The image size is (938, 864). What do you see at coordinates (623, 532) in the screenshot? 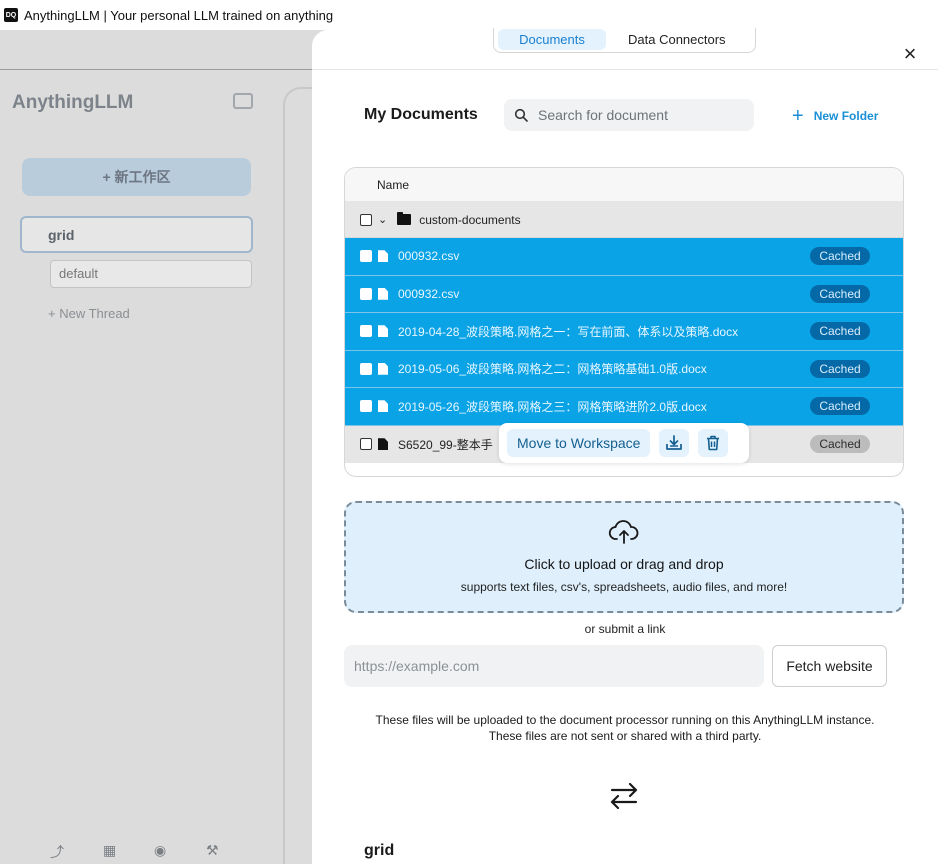
I see `cloud-upload-icon` at bounding box center [623, 532].